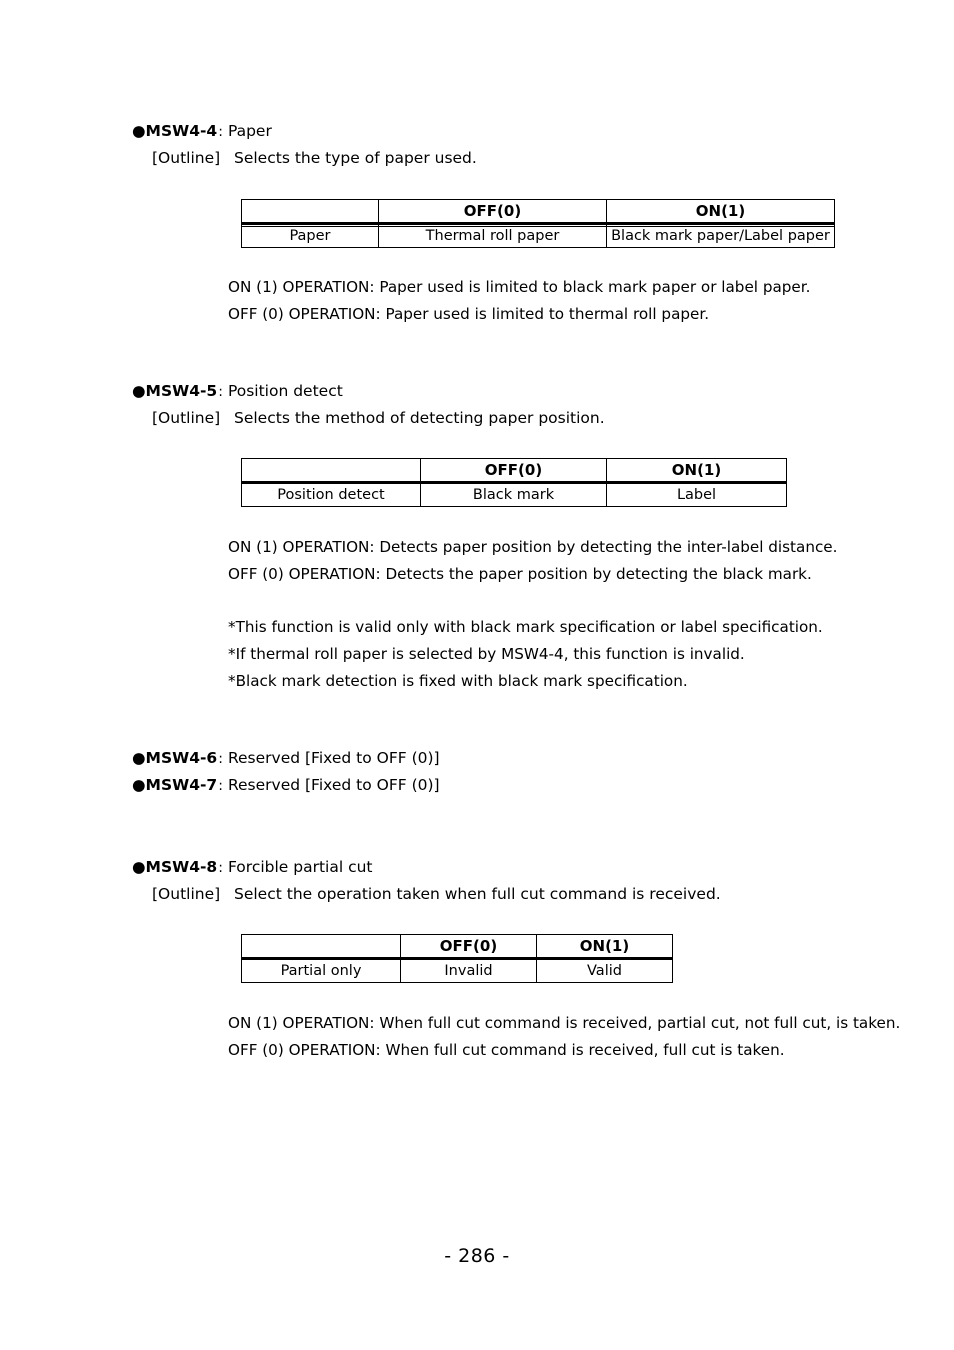 Image resolution: width=954 pixels, height=1350 pixels. Describe the element at coordinates (249, 131) in the screenshot. I see `entry-title: Paper` at that location.